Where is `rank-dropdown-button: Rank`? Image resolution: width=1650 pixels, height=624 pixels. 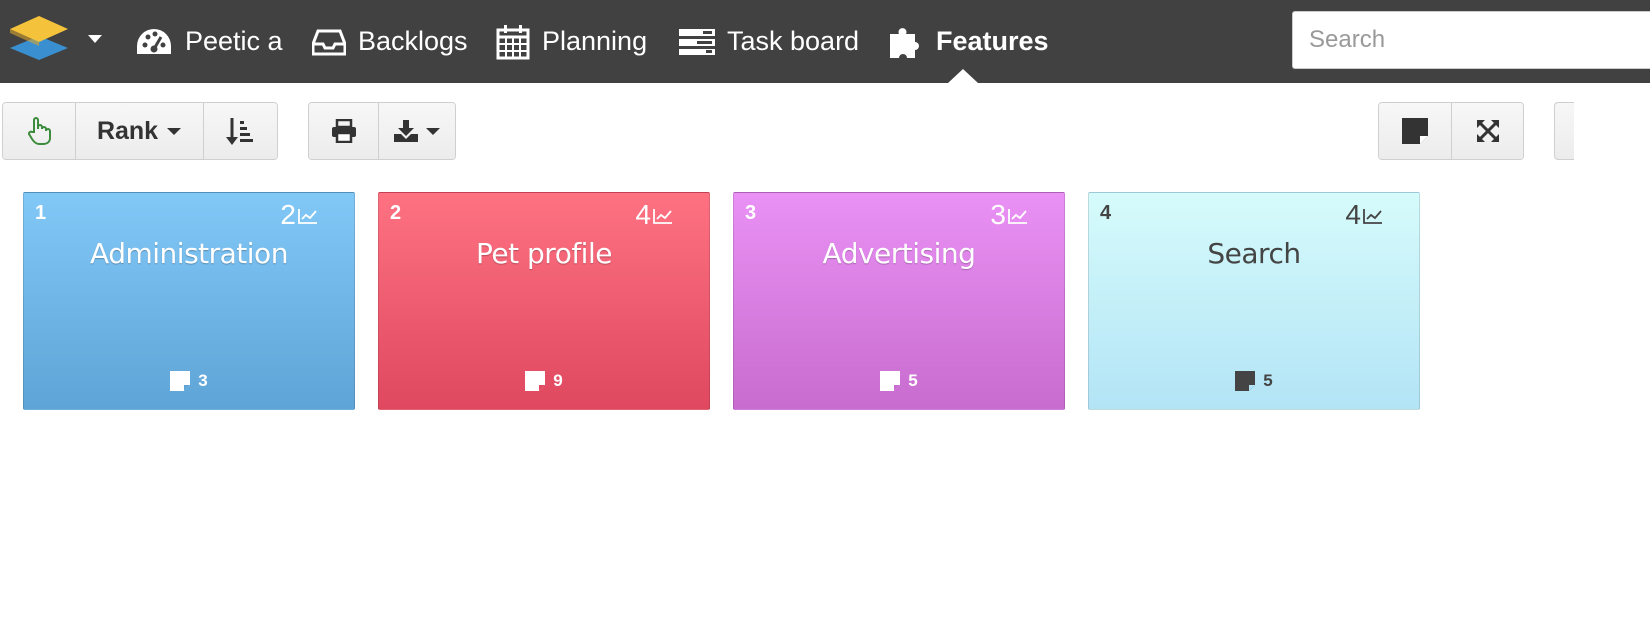 rank-dropdown-button: Rank is located at coordinates (140, 131).